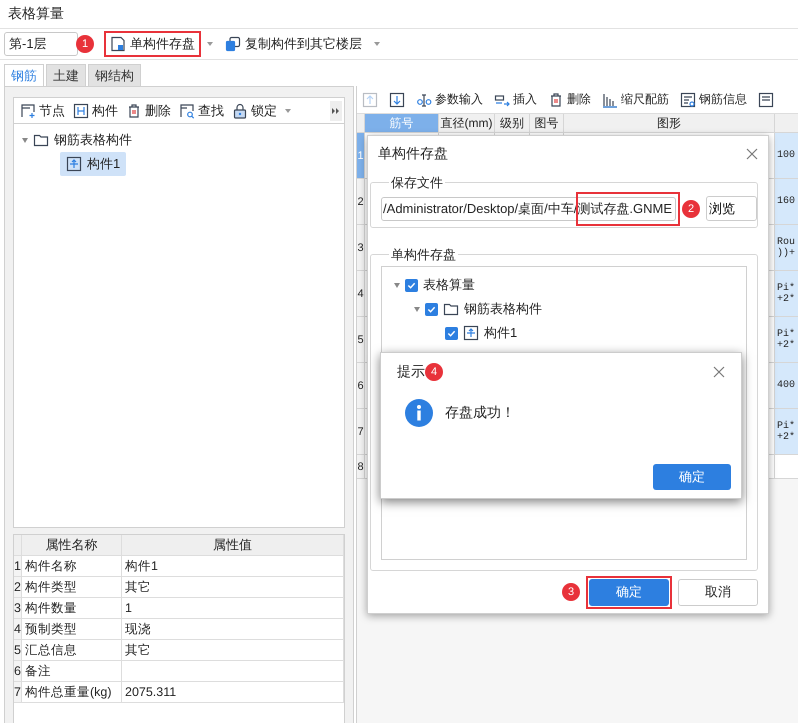  I want to click on tree-item: 构件1, so click(93, 164).